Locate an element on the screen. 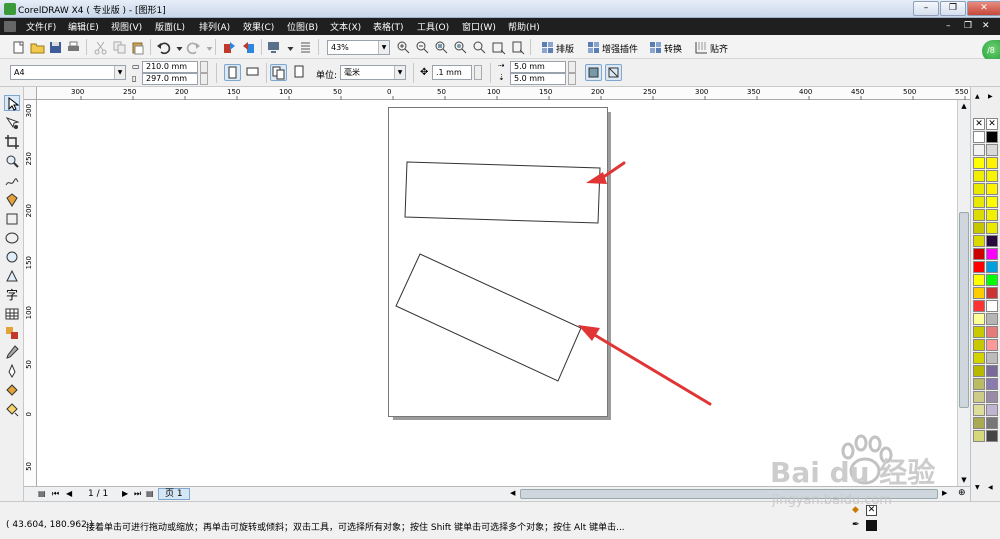 The image size is (1000, 539). palette-scroll-up-icon: ▲ is located at coordinates (980, 97).